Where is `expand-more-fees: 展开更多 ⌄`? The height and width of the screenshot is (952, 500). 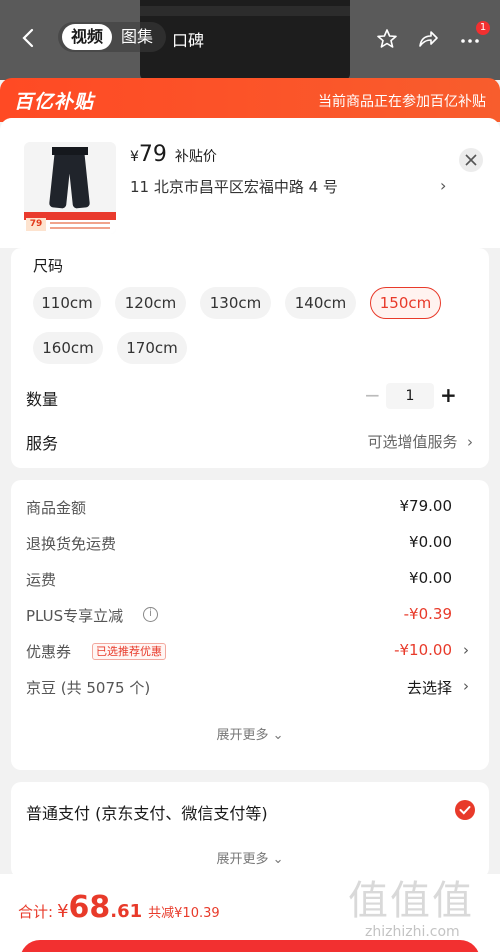
expand-more-fees: 展开更多 ⌄ is located at coordinates (250, 733).